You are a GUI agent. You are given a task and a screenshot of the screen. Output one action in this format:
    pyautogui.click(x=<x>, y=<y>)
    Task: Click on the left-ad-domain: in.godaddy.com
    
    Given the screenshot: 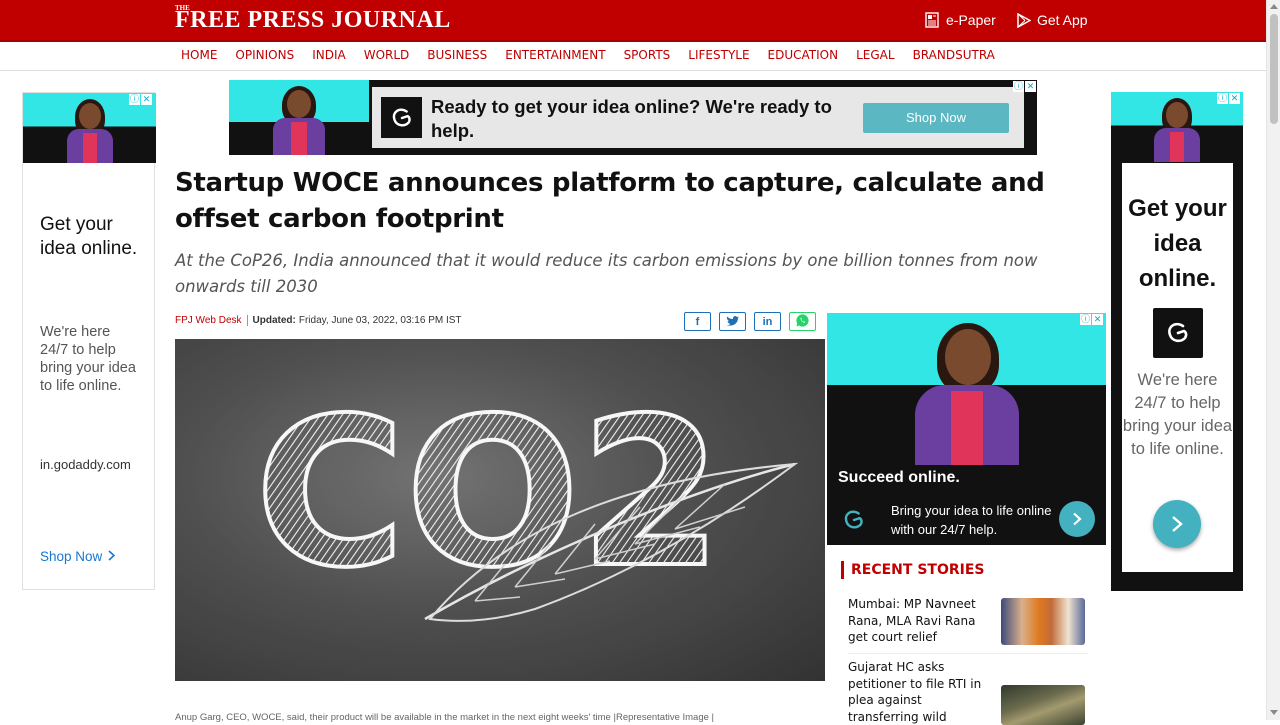 What is the action you would take?
    pyautogui.click(x=85, y=464)
    